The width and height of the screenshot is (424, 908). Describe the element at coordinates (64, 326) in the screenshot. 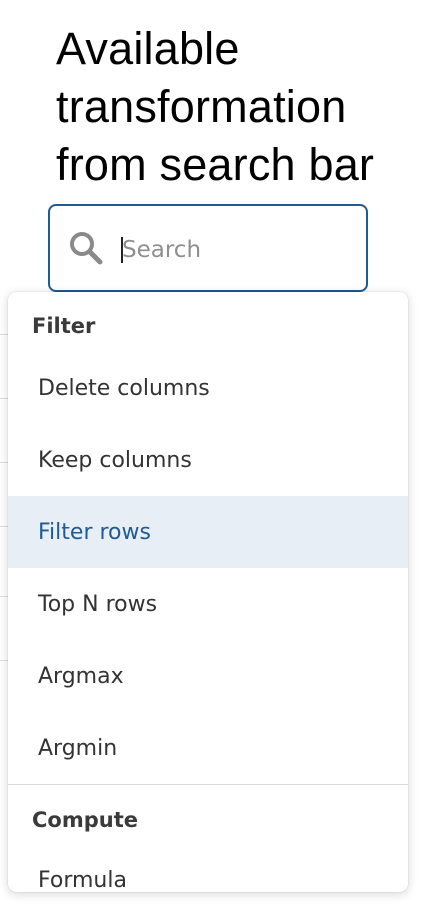

I see `group-label-filter: Filter` at that location.